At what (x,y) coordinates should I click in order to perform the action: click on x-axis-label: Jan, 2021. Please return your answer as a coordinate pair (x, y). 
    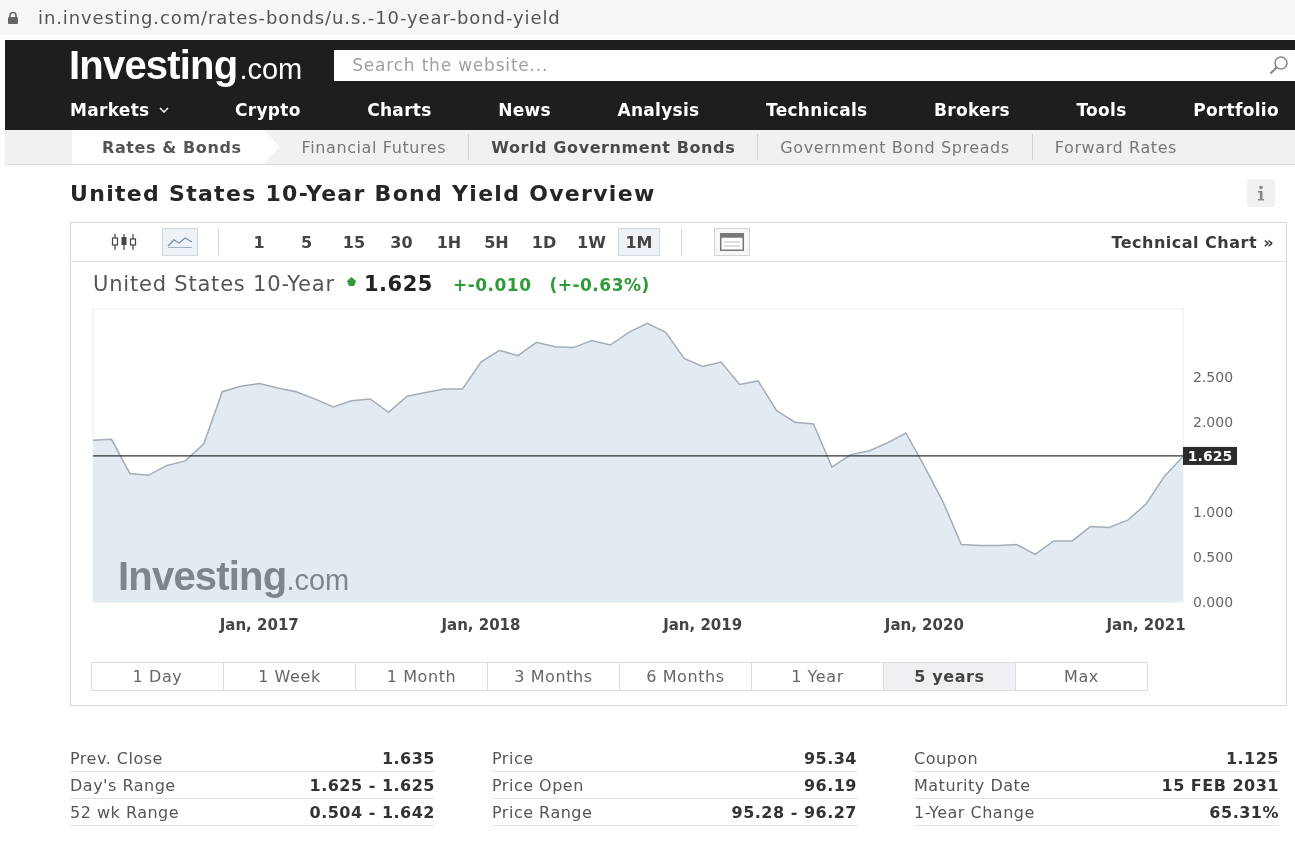
    Looking at the image, I should click on (1146, 625).